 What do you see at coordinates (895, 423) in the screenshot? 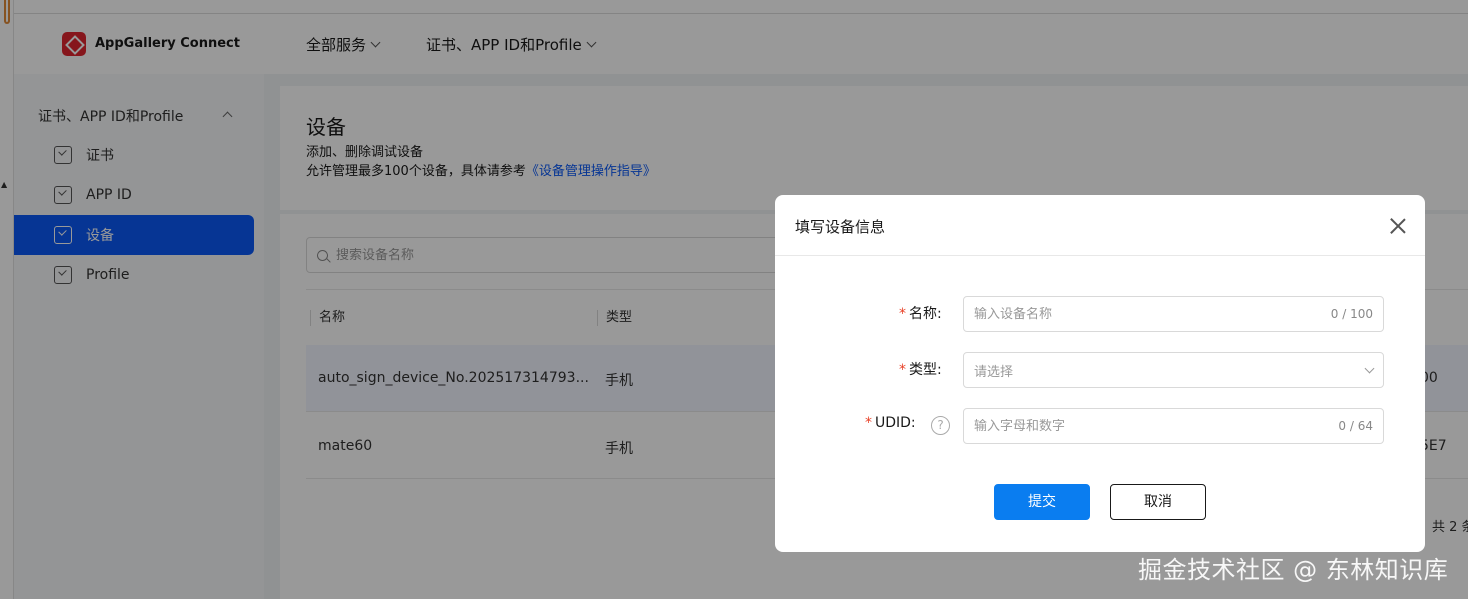
I see `udid-label-text: UDID:` at bounding box center [895, 423].